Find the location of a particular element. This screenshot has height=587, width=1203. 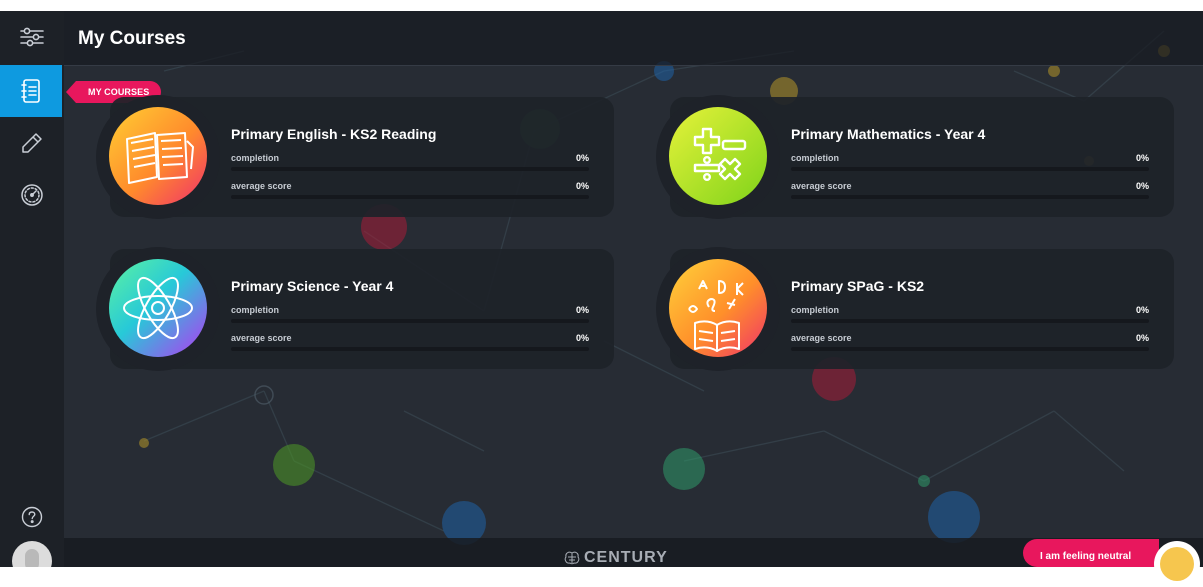

course-title: Primary Mathematics - Year 4 is located at coordinates (888, 134).